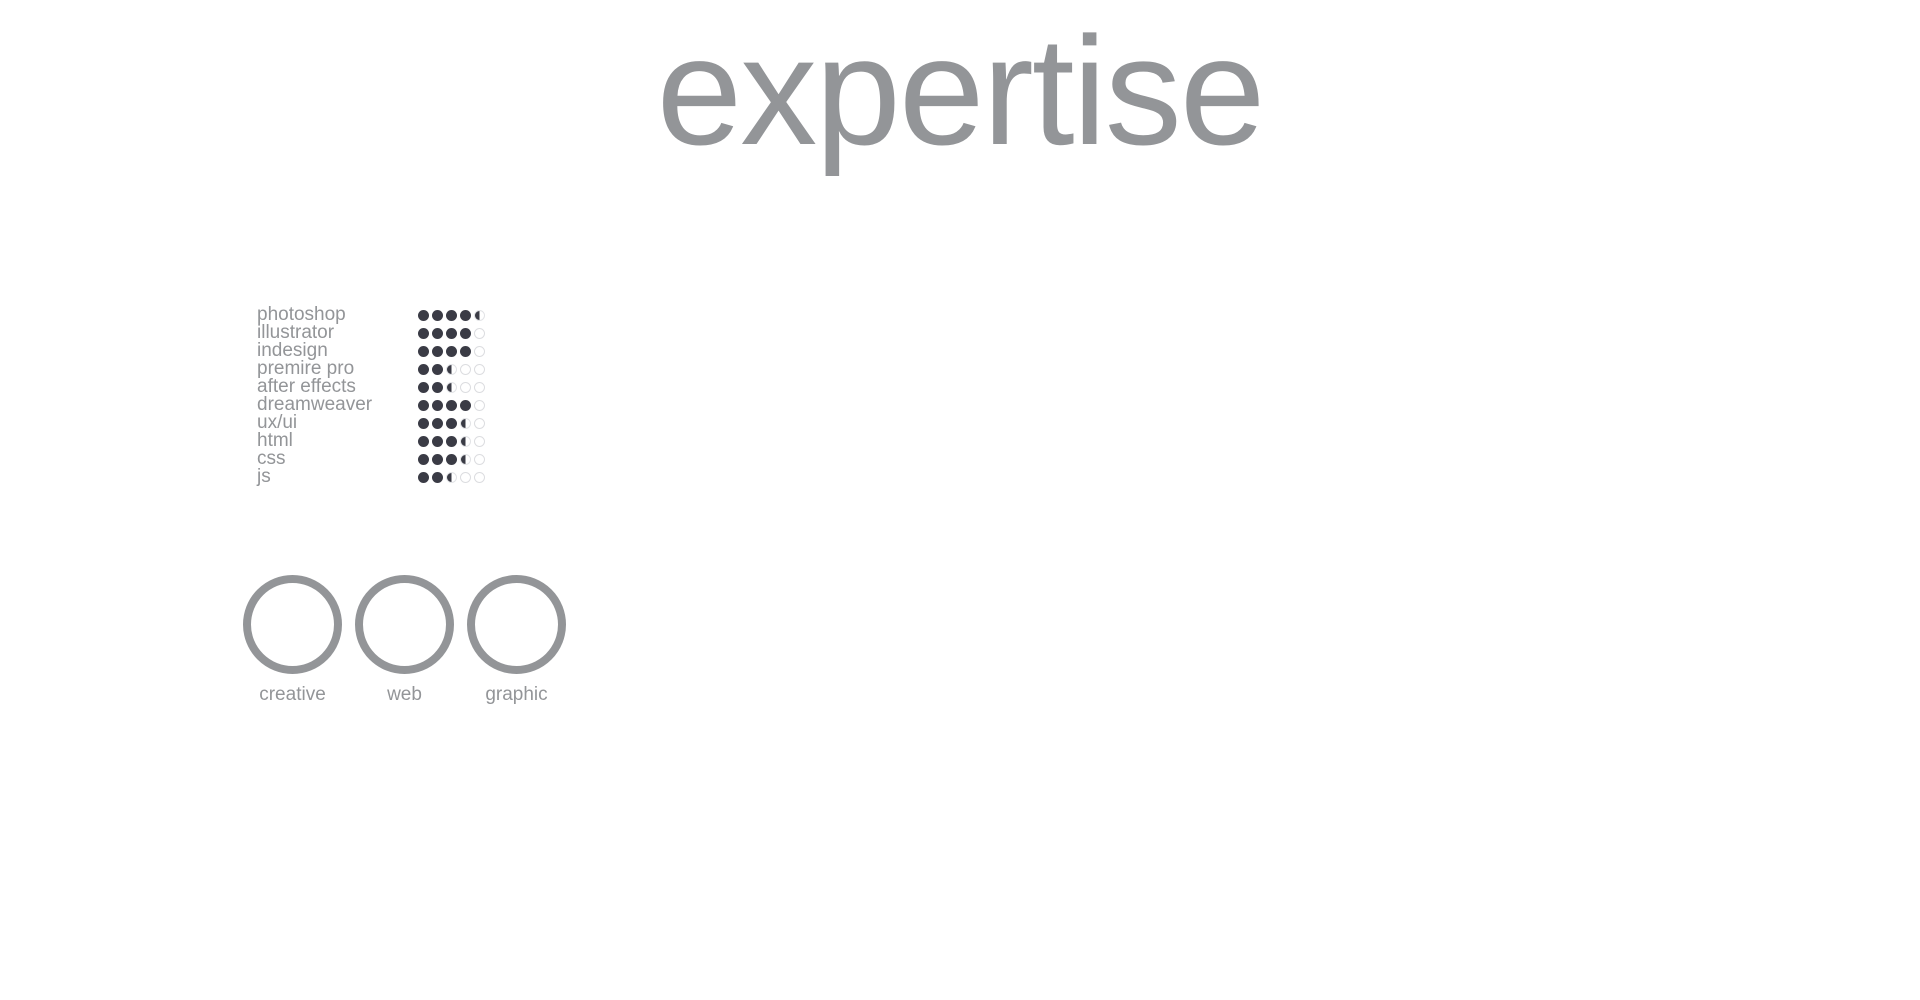 The width and height of the screenshot is (1920, 1000). I want to click on skill-row: html, so click(371, 440).